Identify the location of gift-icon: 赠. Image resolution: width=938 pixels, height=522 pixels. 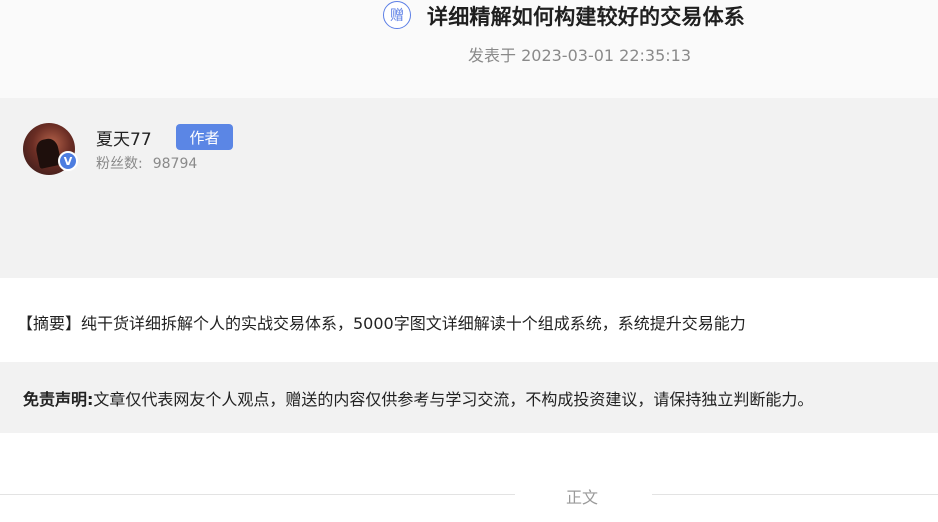
(397, 15).